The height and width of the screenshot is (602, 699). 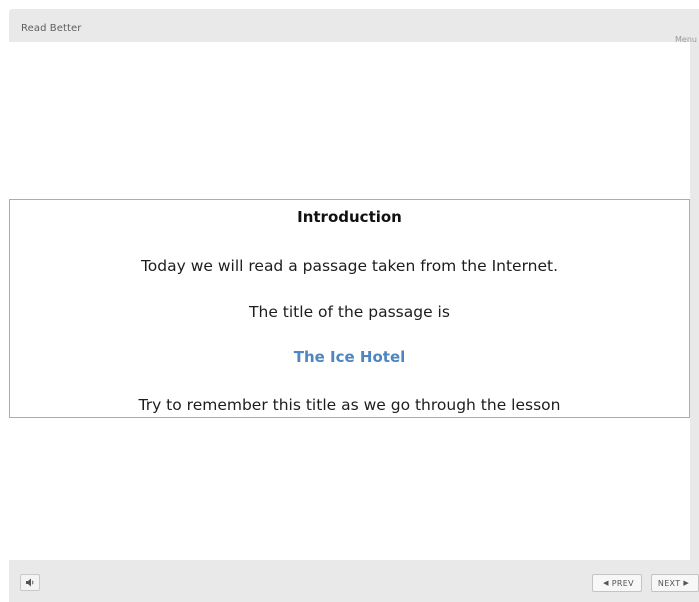 I want to click on prev-button-label: PREV, so click(x=622, y=583).